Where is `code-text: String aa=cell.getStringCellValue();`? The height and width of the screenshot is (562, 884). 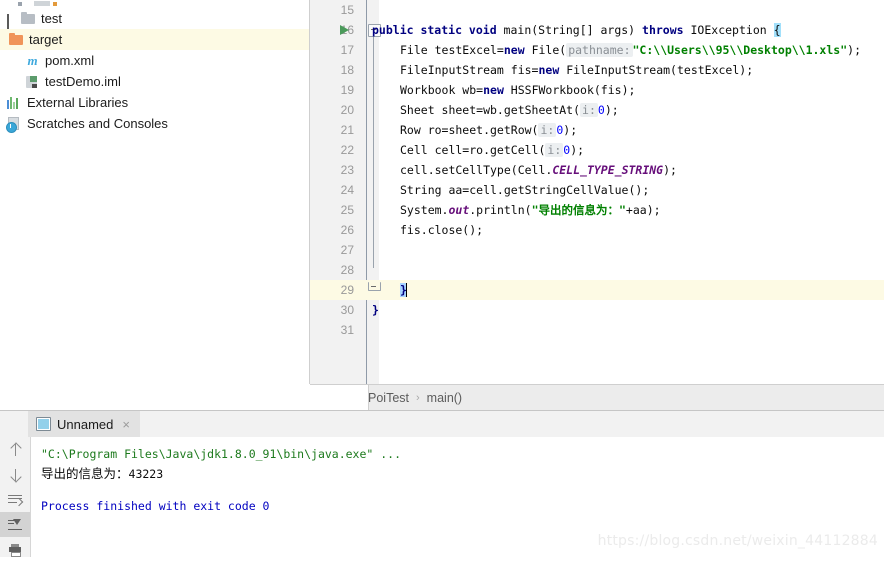
code-text: String aa=cell.getStringCellValue(); is located at coordinates (510, 190).